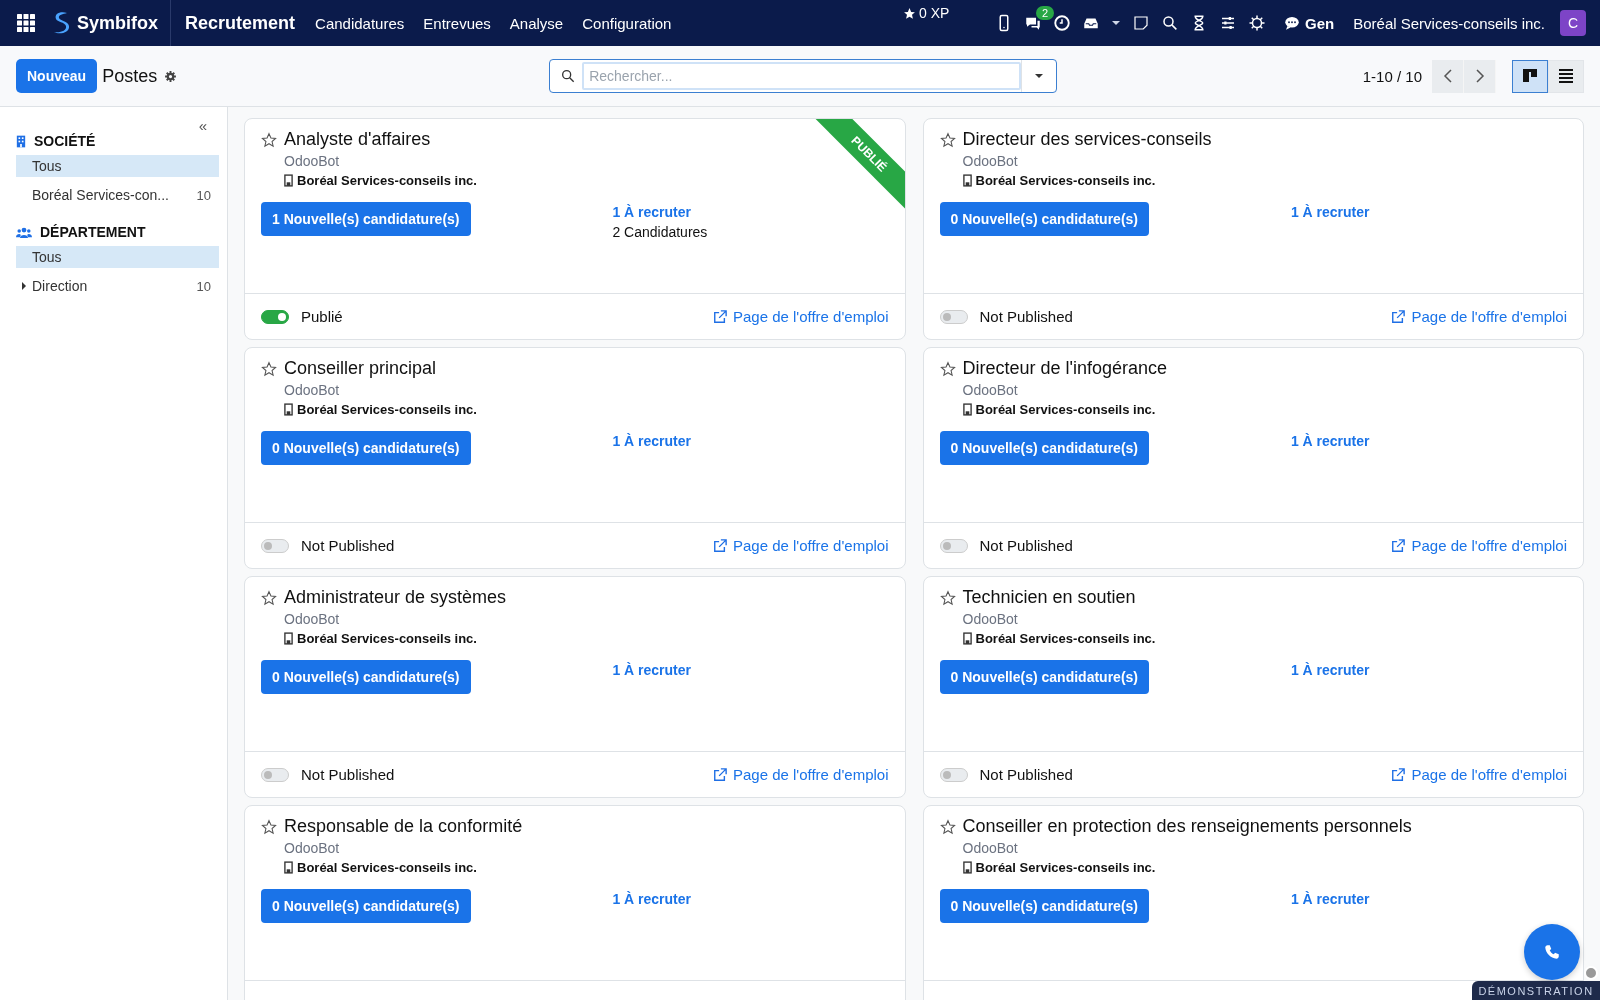 This screenshot has width=1600, height=1000. What do you see at coordinates (57, 76) in the screenshot?
I see `new-button: Nouveau` at bounding box center [57, 76].